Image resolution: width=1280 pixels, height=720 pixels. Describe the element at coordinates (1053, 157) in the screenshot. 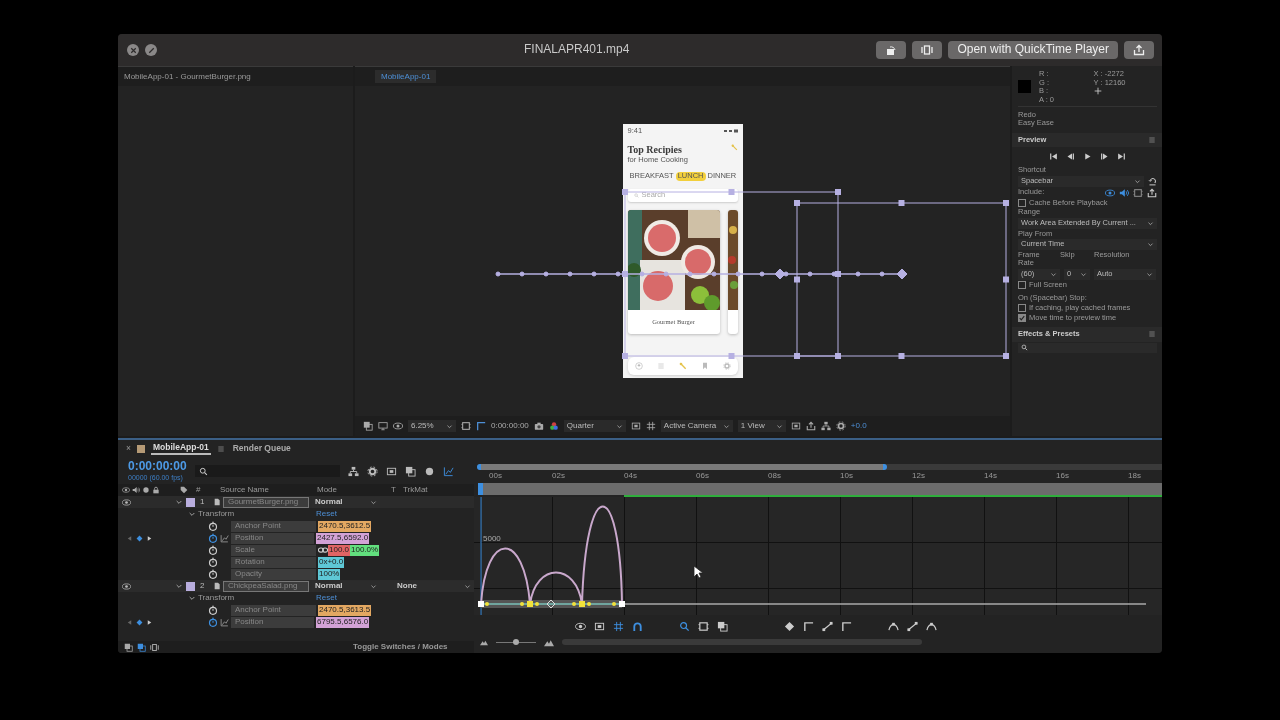

I see `first-frame-icon` at that location.